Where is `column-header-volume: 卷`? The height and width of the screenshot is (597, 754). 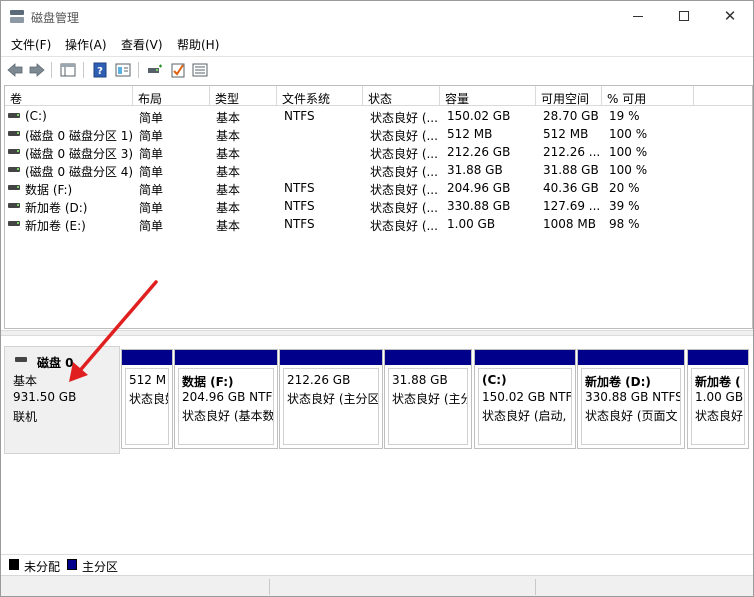 column-header-volume: 卷 is located at coordinates (69, 96).